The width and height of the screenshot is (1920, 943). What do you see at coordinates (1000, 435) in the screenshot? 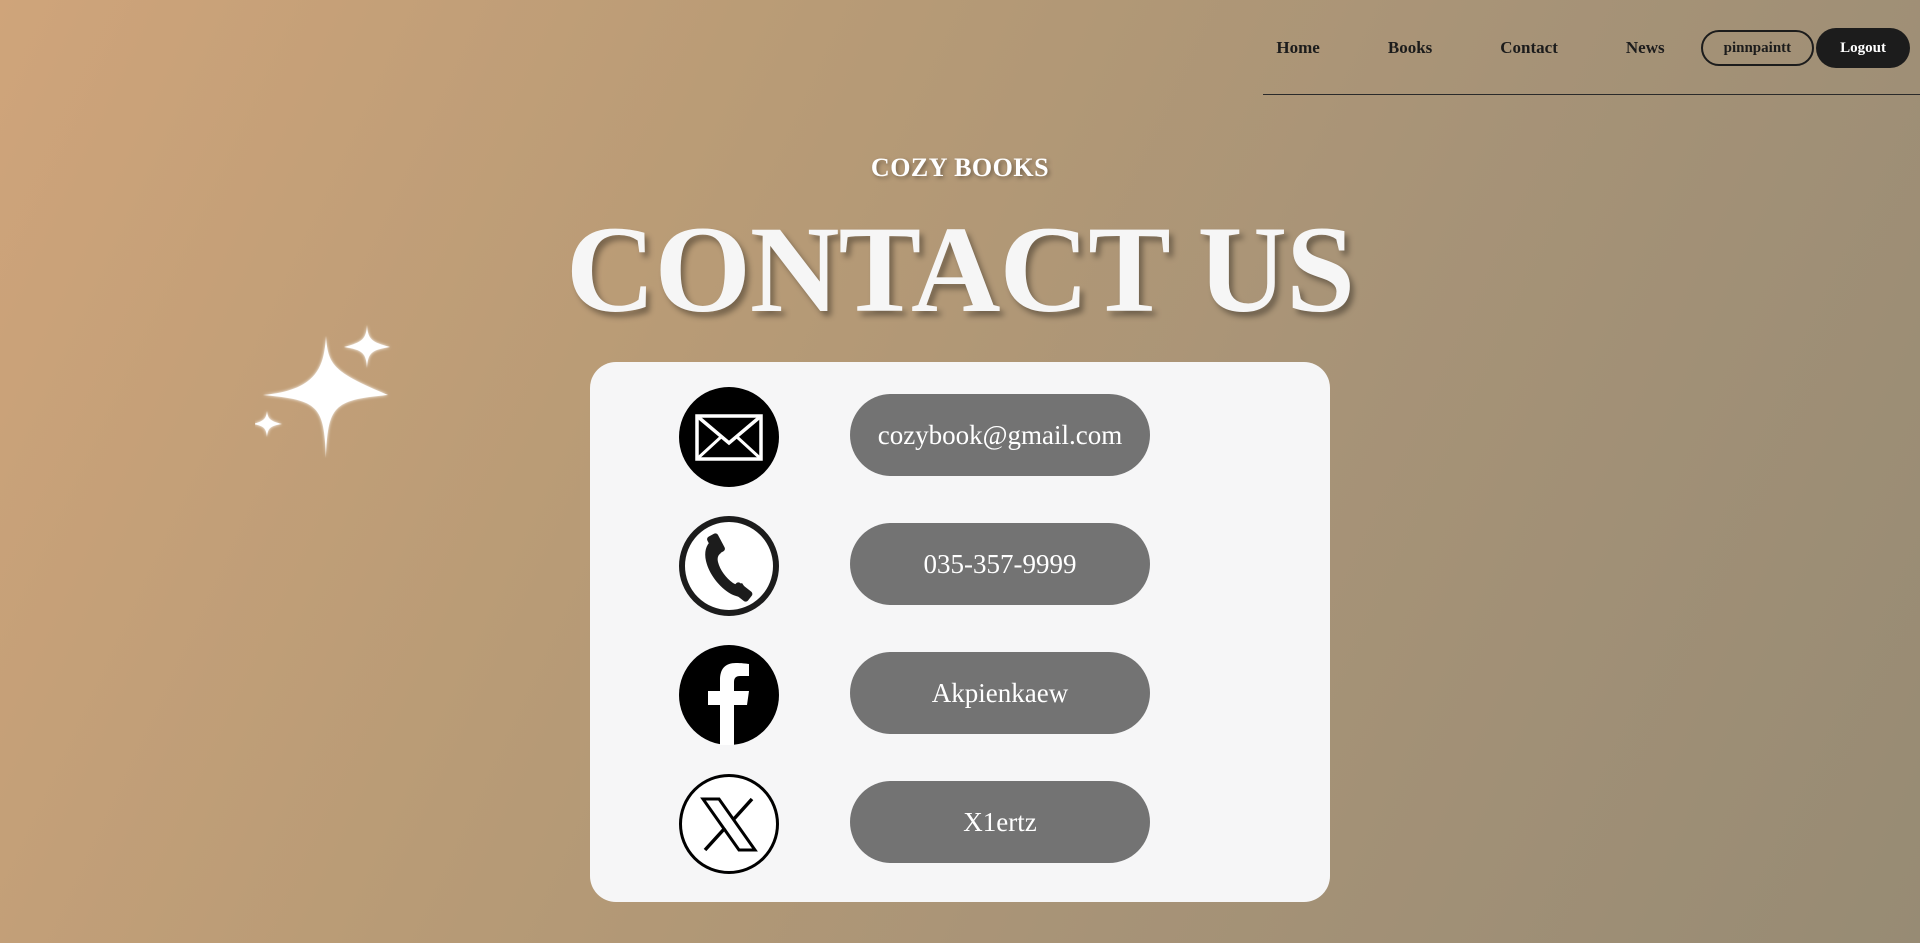
I see `email-pill: cozybook@gmail.com` at bounding box center [1000, 435].